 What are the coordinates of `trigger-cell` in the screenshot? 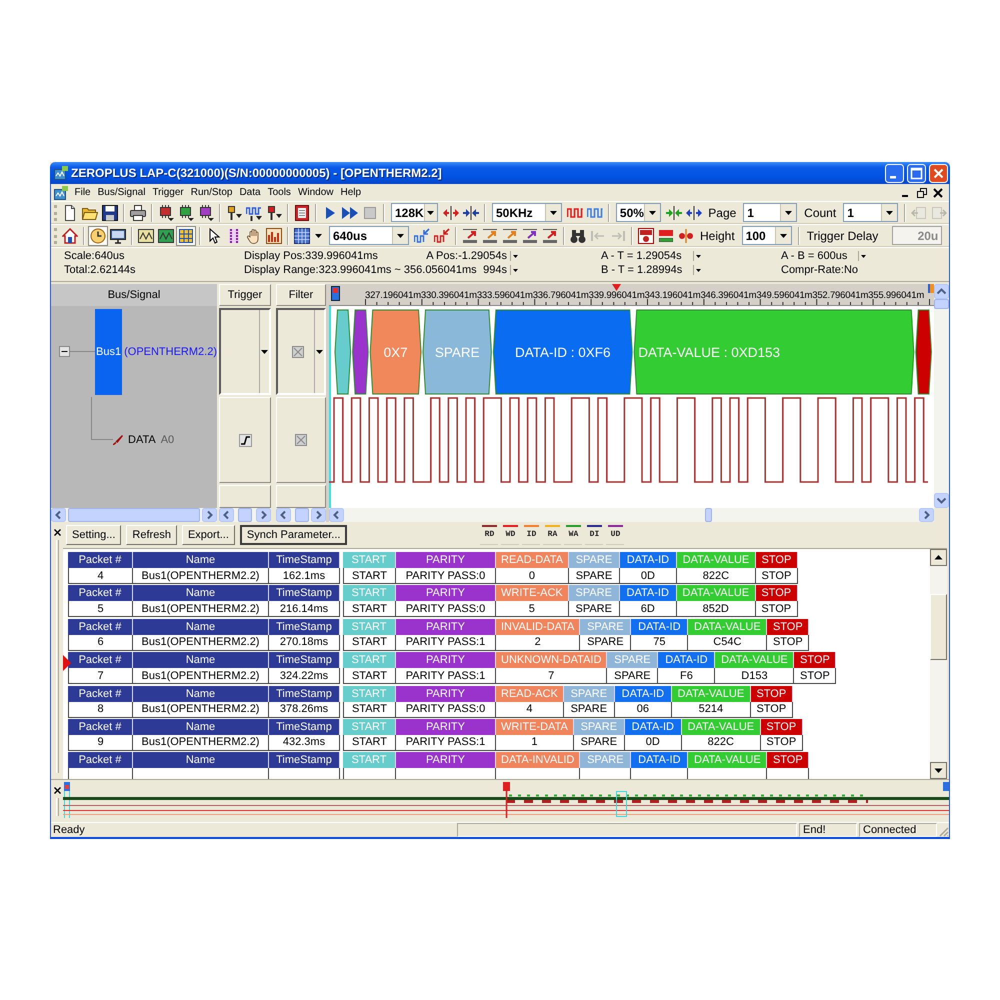 It's located at (245, 440).